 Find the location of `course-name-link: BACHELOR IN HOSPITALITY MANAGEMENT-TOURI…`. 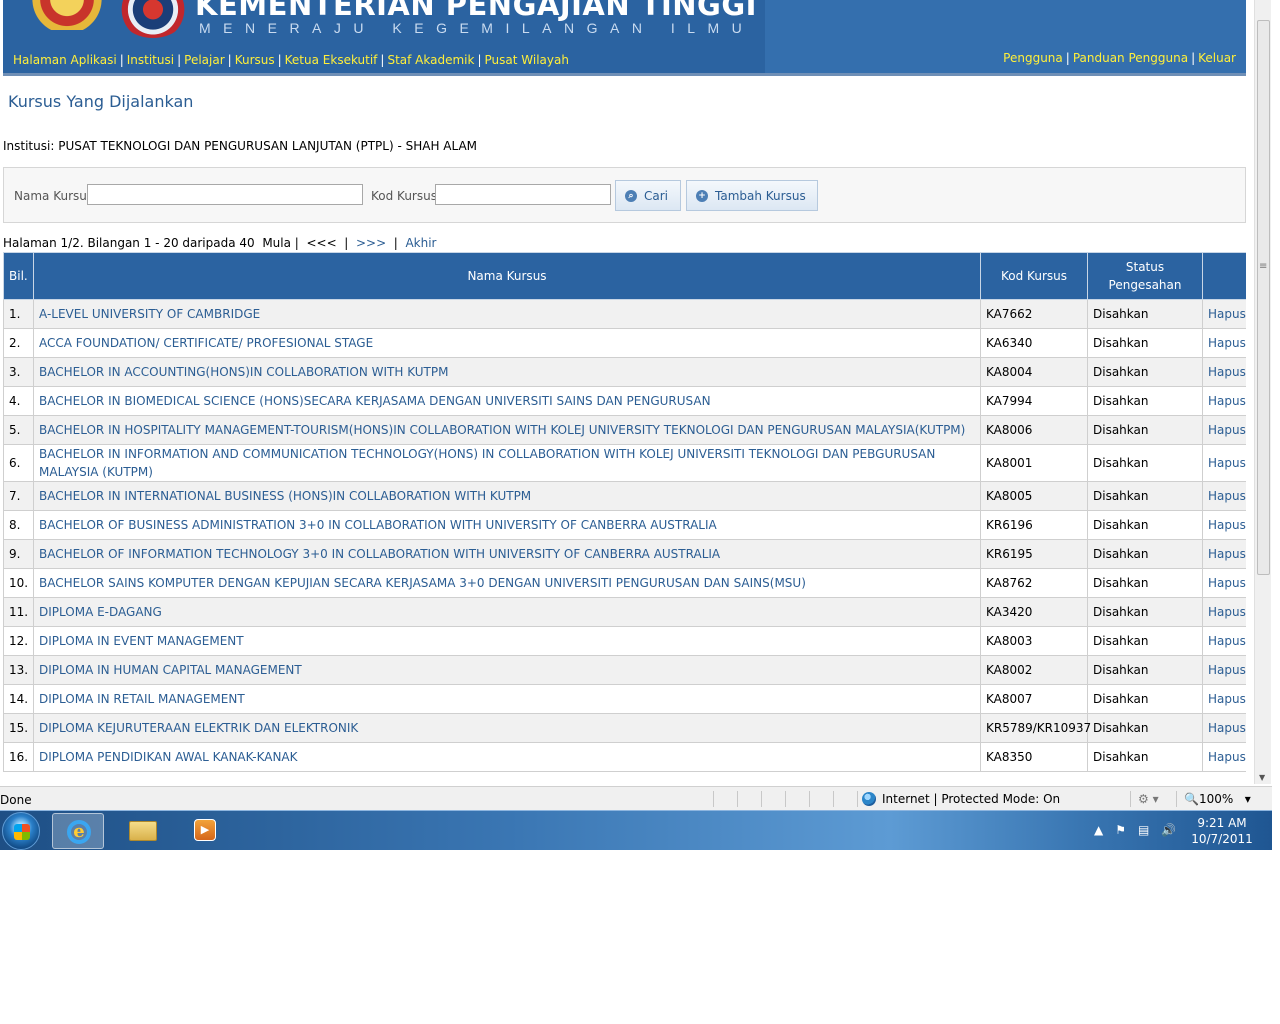

course-name-link: BACHELOR IN HOSPITALITY MANAGEMENT-TOURI… is located at coordinates (502, 430).